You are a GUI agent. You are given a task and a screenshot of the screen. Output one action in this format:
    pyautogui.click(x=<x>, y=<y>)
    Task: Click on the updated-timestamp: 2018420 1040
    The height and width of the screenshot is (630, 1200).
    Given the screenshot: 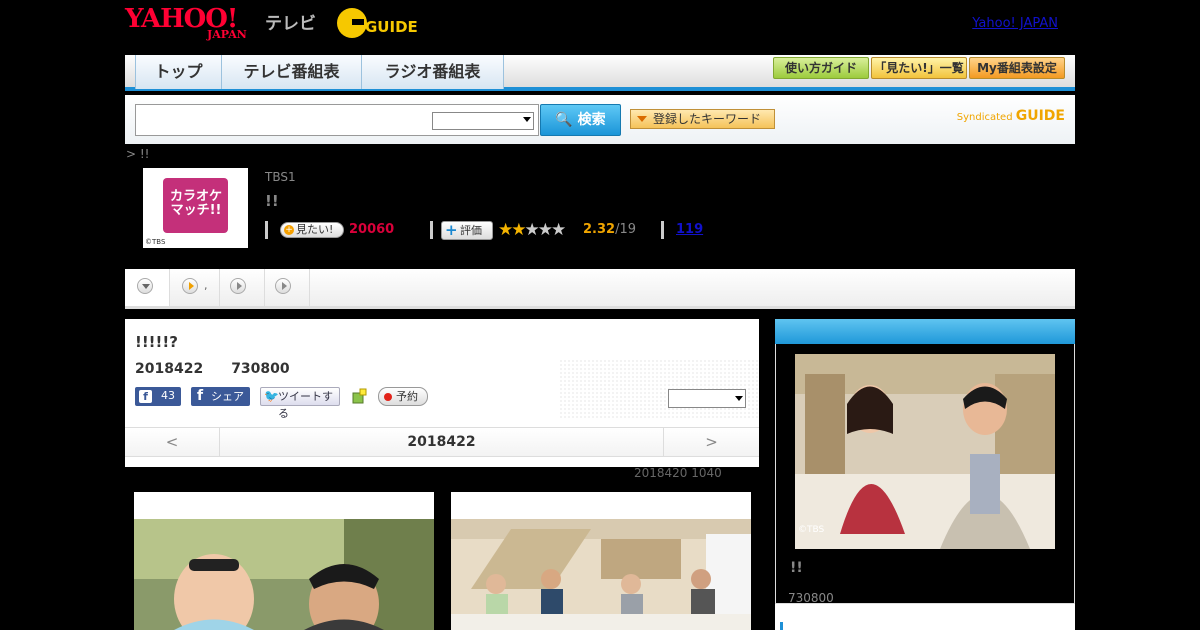 What is the action you would take?
    pyautogui.click(x=678, y=473)
    